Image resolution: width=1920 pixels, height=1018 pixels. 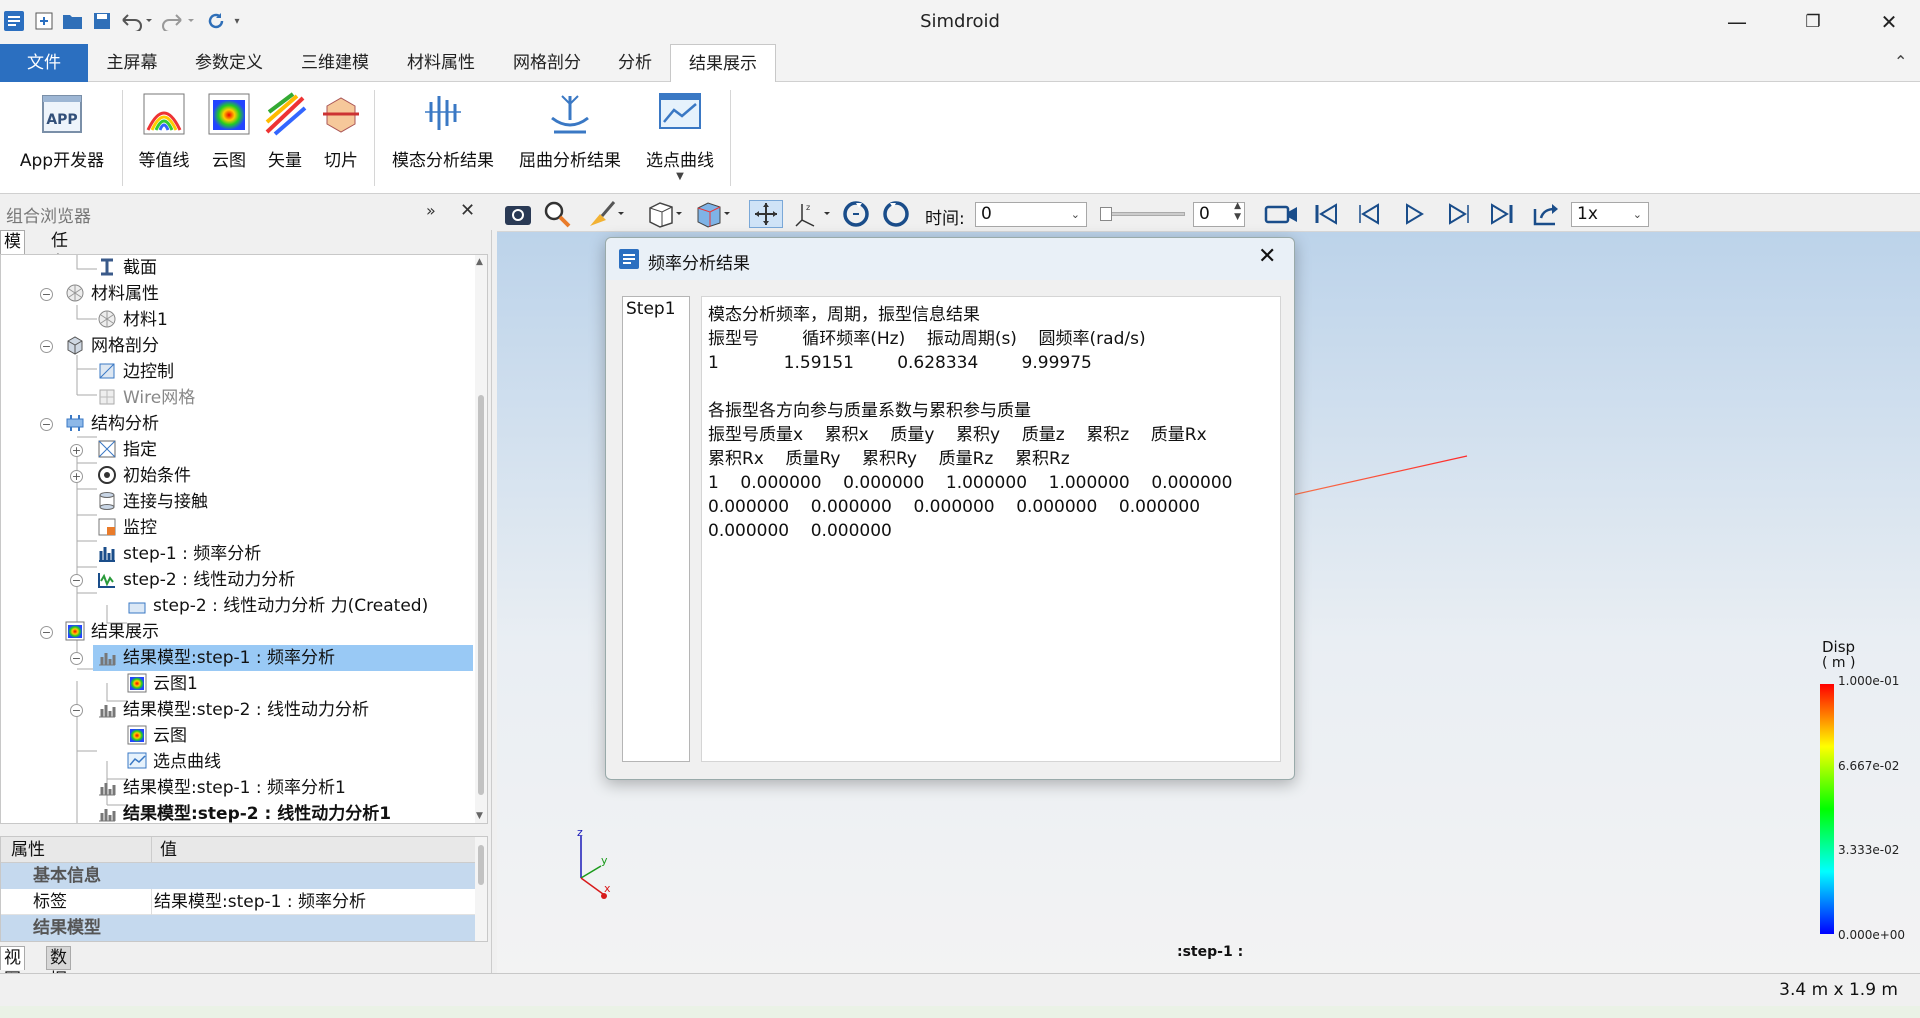 What do you see at coordinates (233, 710) in the screenshot?
I see `tree-item-result-model-step-2: 结果模型:step-2 : 线性动力分析` at bounding box center [233, 710].